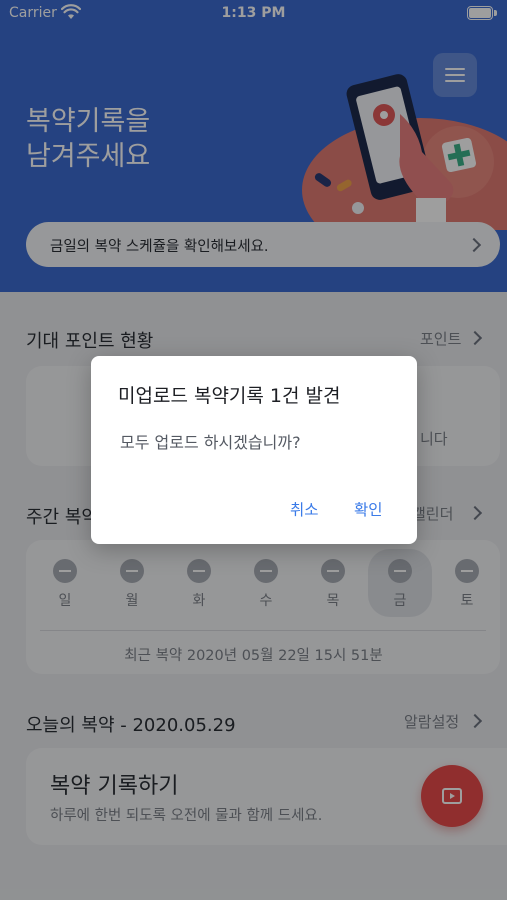 The height and width of the screenshot is (900, 507). I want to click on confirm-button: 확인, so click(368, 509).